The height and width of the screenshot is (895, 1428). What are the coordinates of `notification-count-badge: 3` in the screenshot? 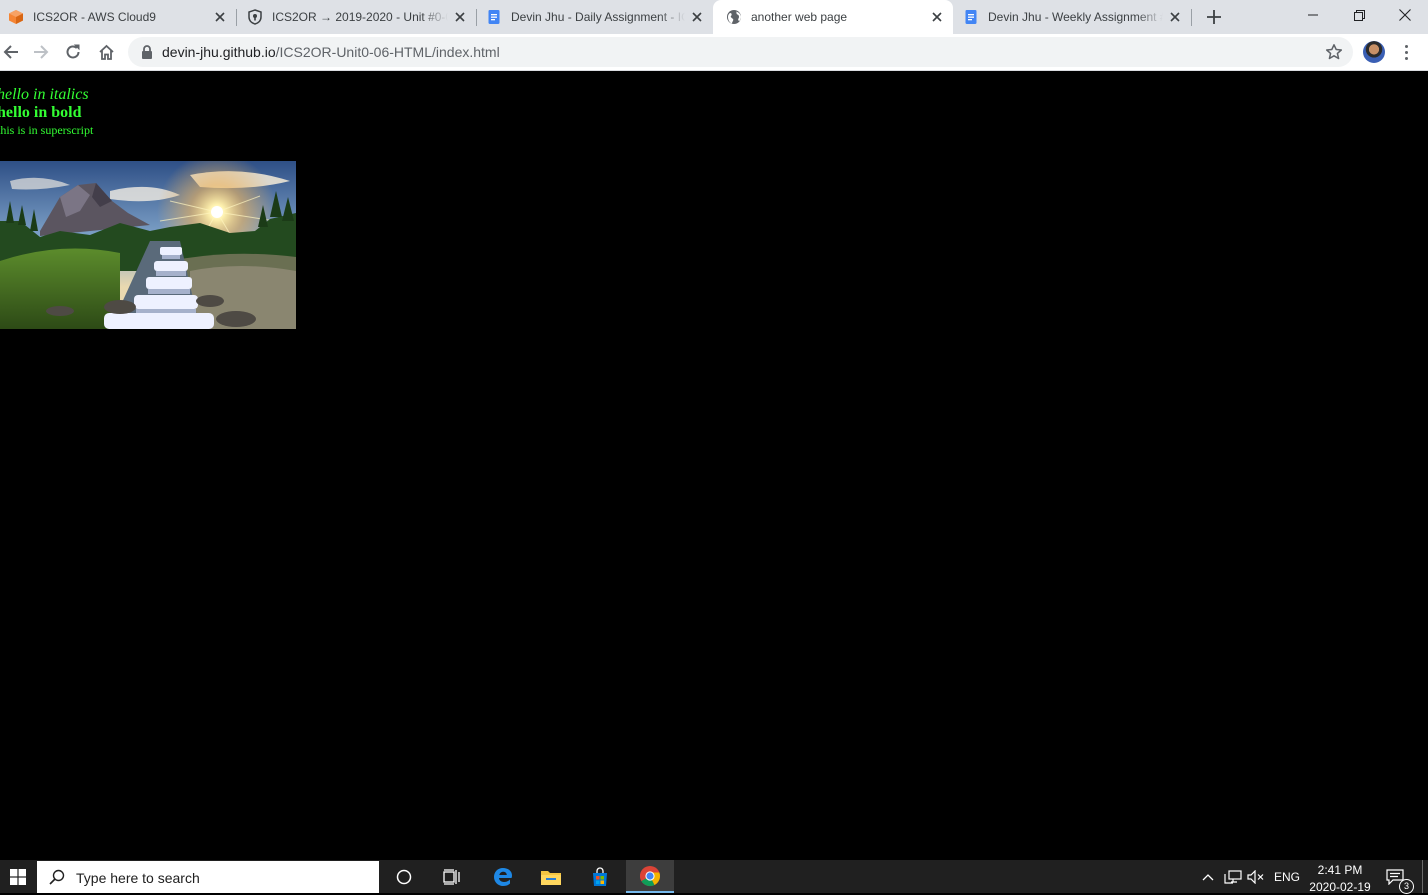 It's located at (1406, 886).